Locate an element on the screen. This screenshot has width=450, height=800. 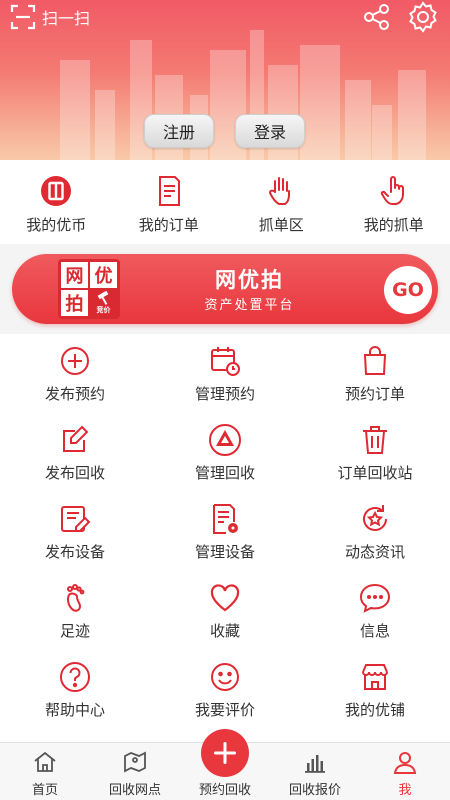
wangyoupai-logo: 网 优 拍 竞价 is located at coordinates (89, 289).